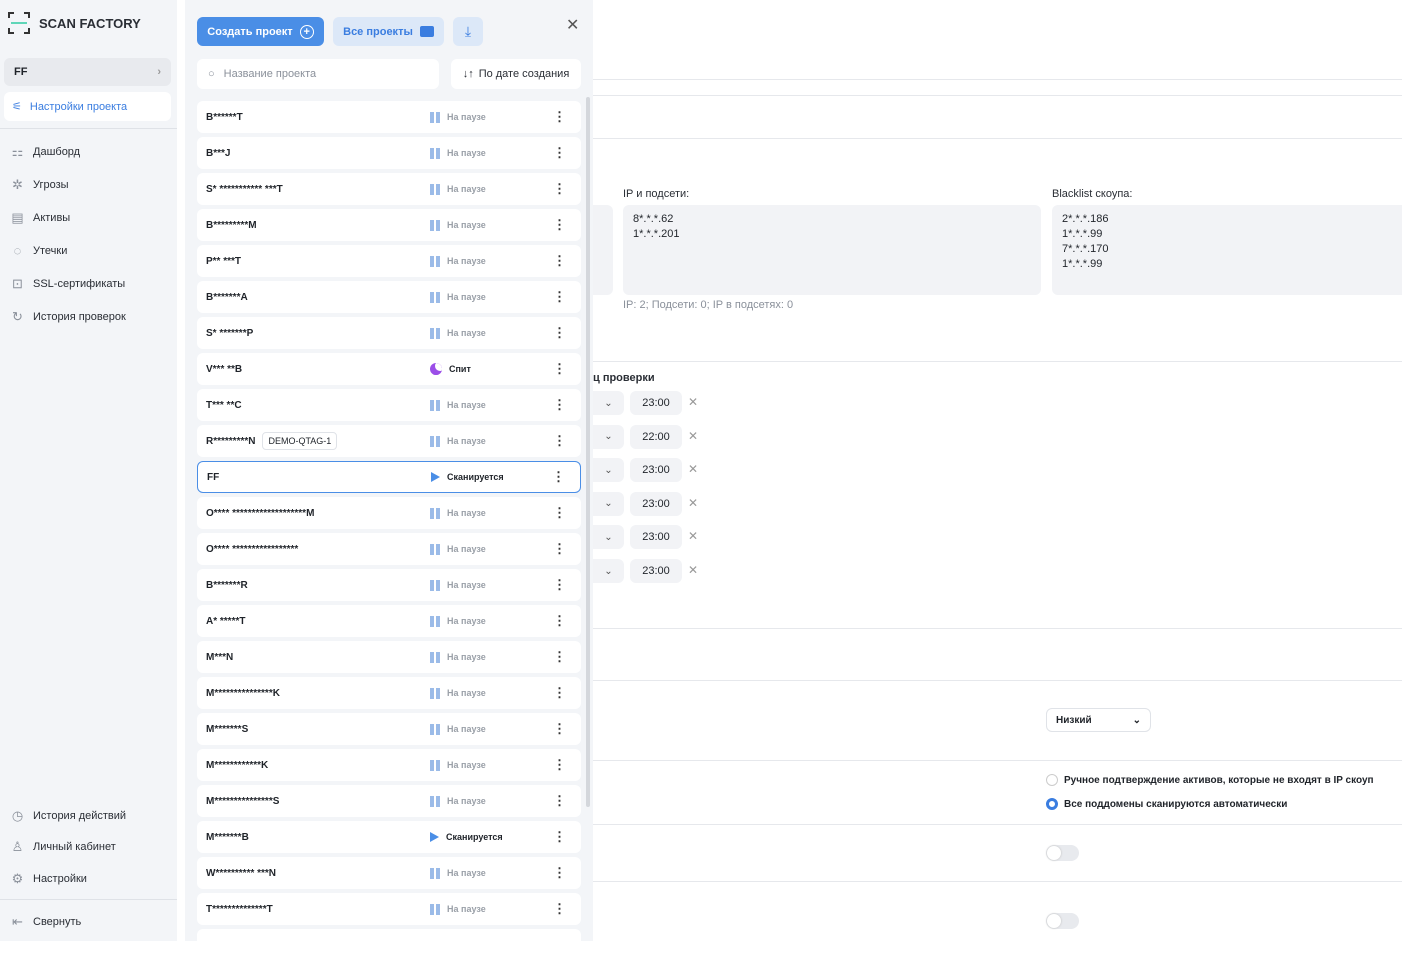 Image resolution: width=1402 pixels, height=961 pixels. Describe the element at coordinates (389, 513) in the screenshot. I see `project-row: O**** *******************M На паузе ⋮` at that location.